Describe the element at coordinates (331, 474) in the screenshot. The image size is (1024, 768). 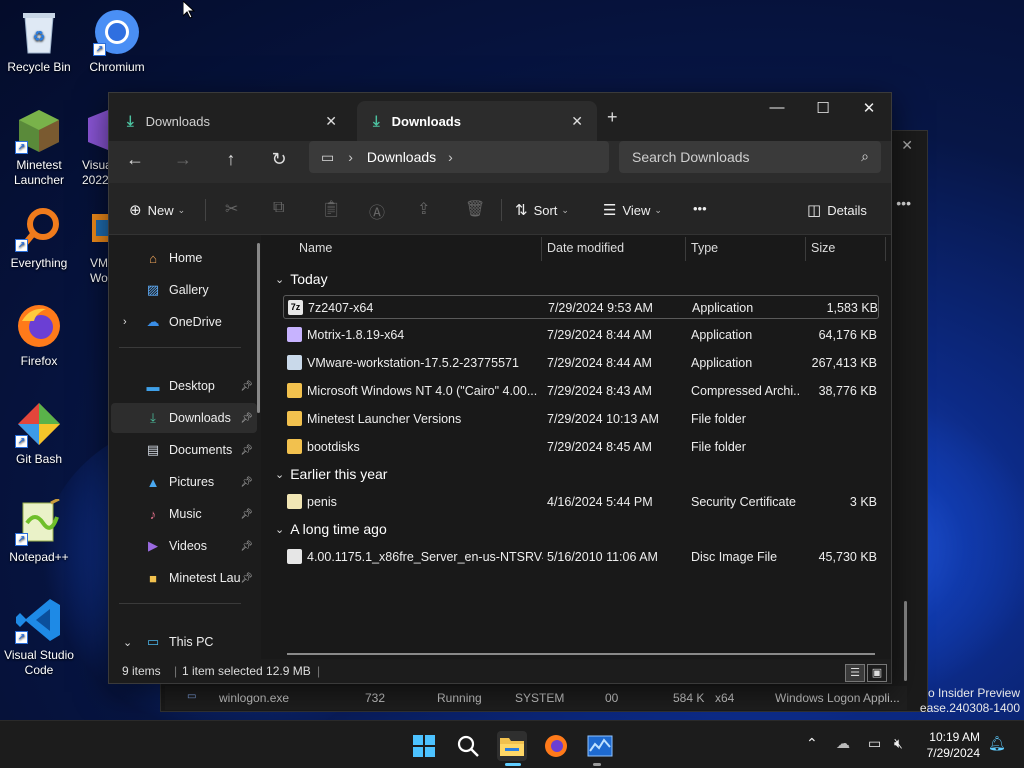
I see `group-header-earlier-this-year: ⌄ Earlier this year` at that location.